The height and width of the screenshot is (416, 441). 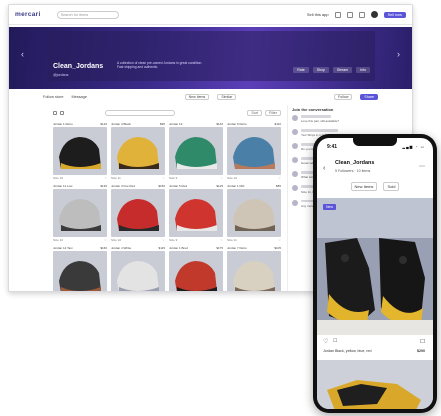 I want to click on grid-view-icon, so click(x=55, y=113).